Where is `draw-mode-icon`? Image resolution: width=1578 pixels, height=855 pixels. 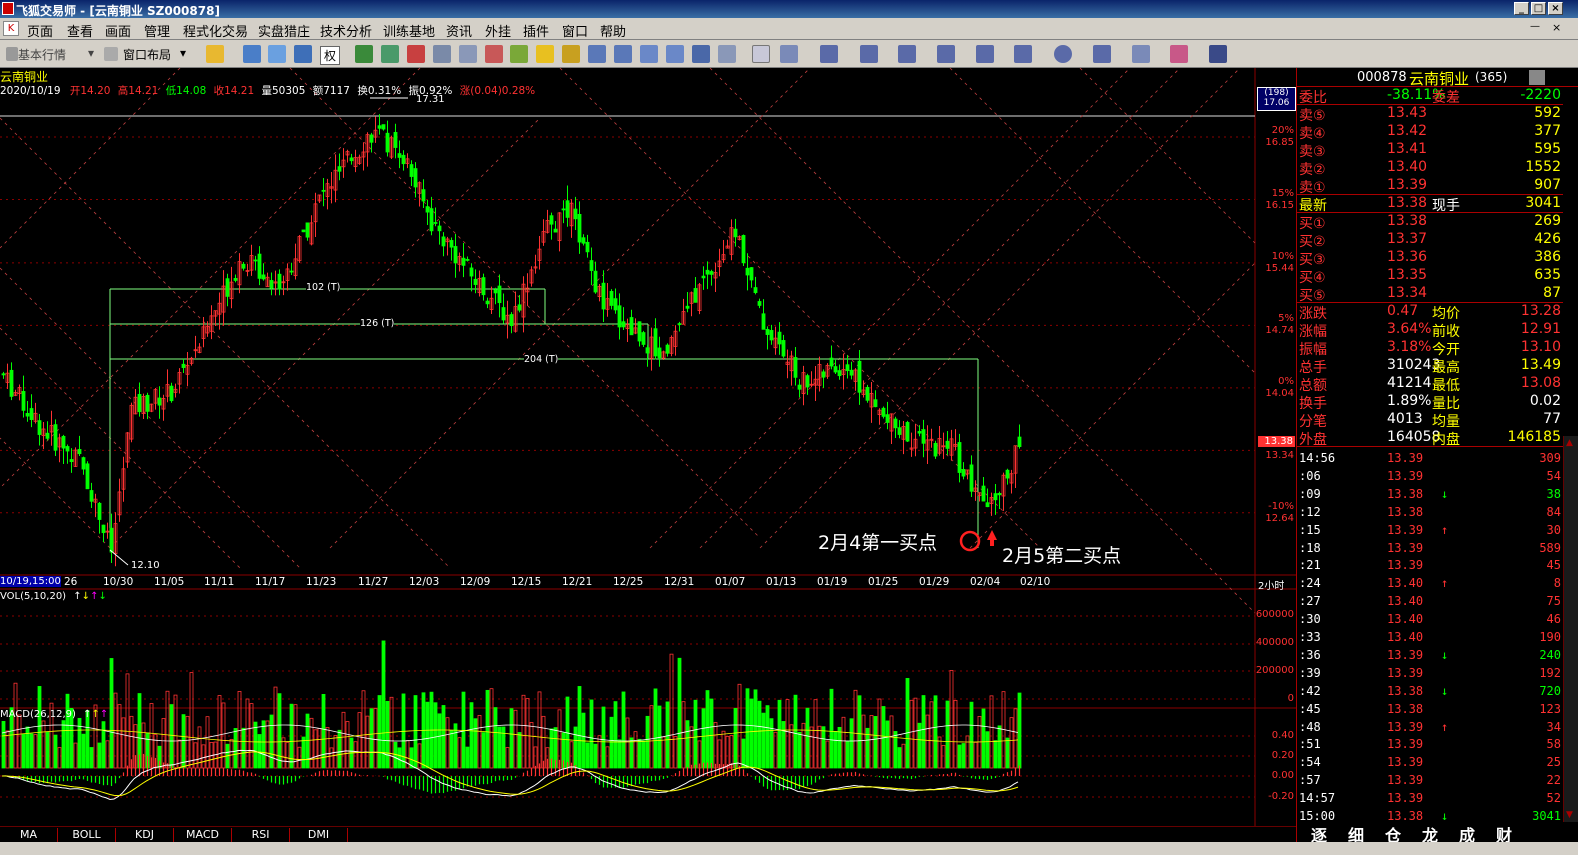
draw-mode-icon is located at coordinates (761, 54).